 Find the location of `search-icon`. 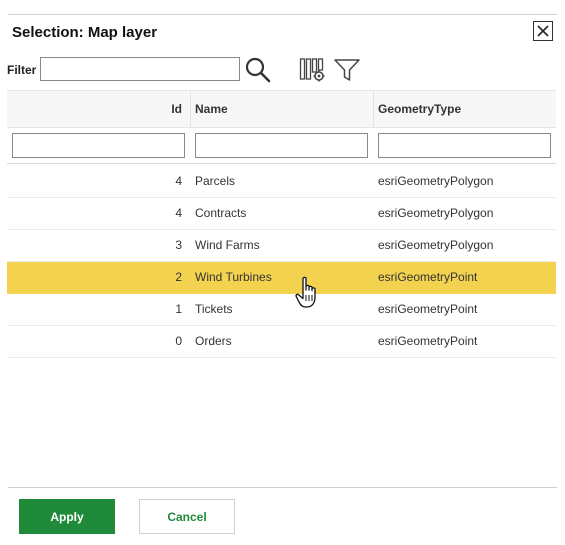

search-icon is located at coordinates (258, 70).